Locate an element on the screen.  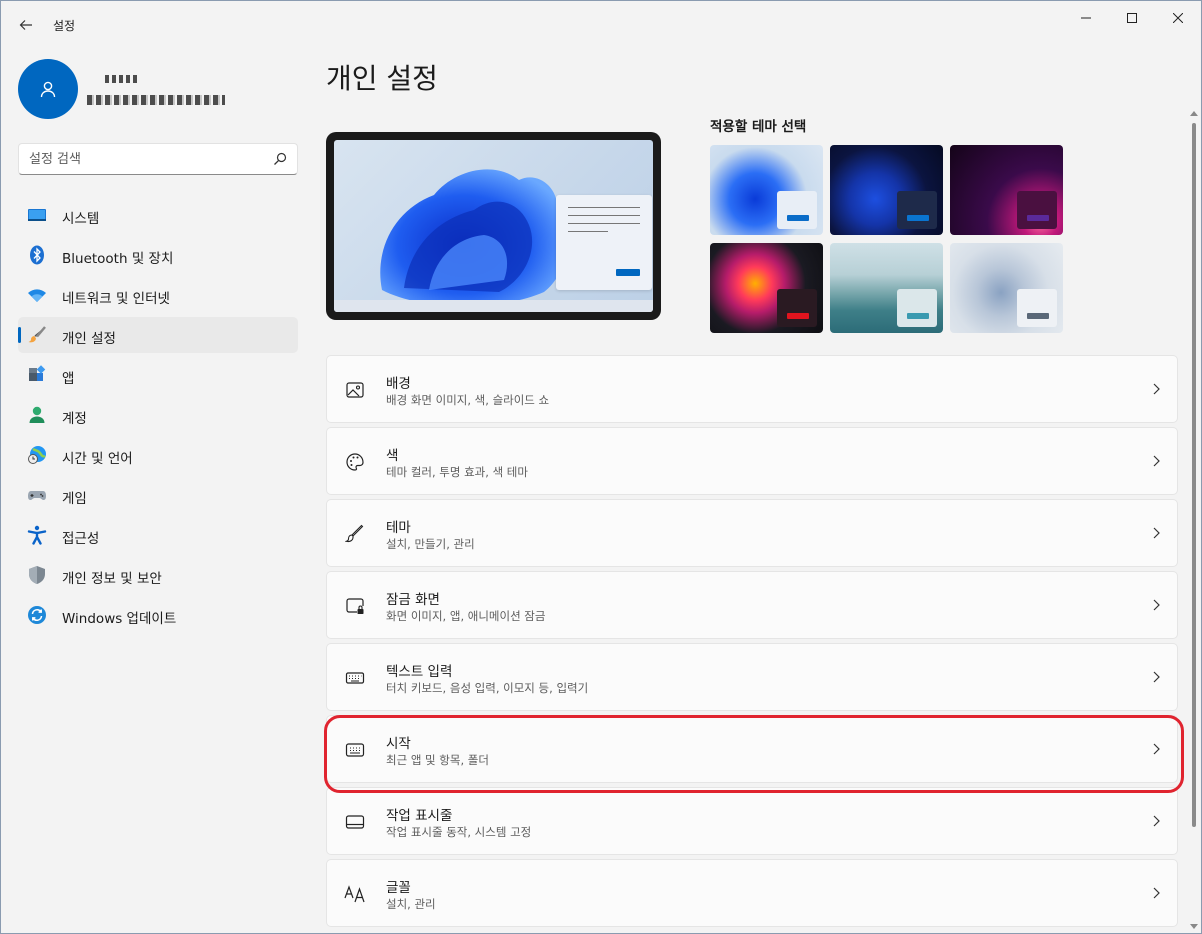
app-title: 설정 is located at coordinates (64, 26).